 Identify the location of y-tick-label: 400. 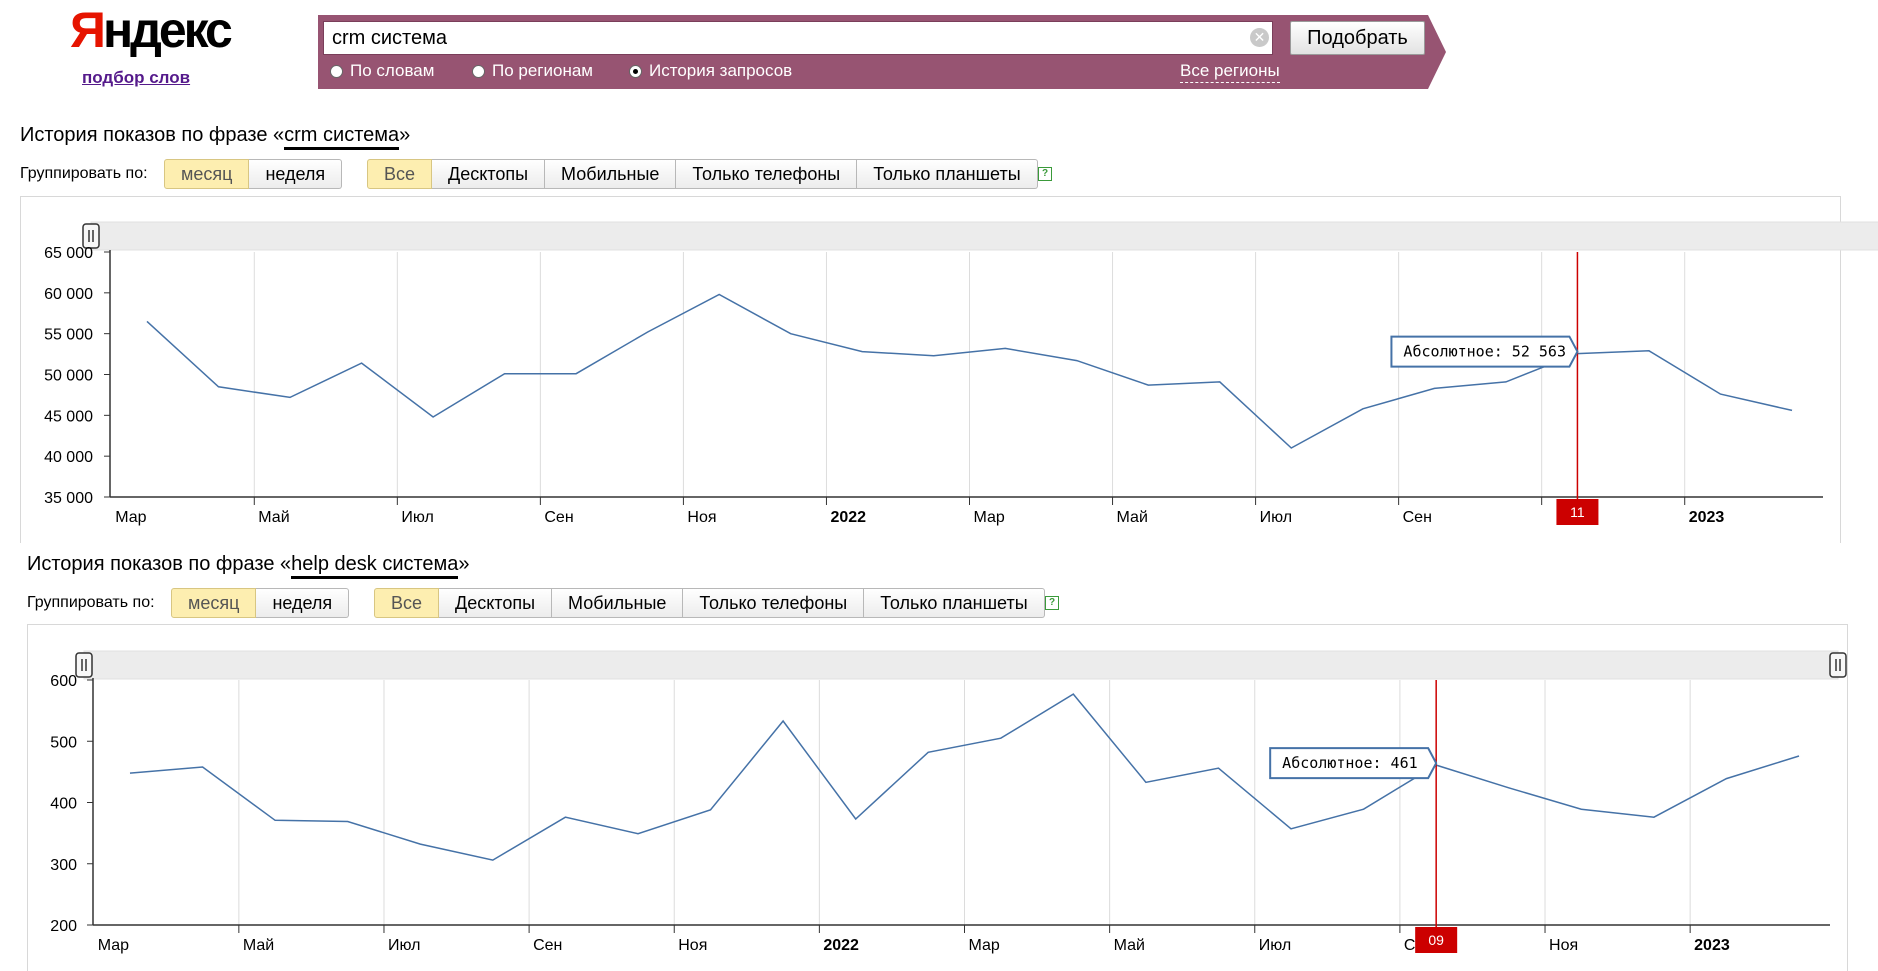
(63, 804).